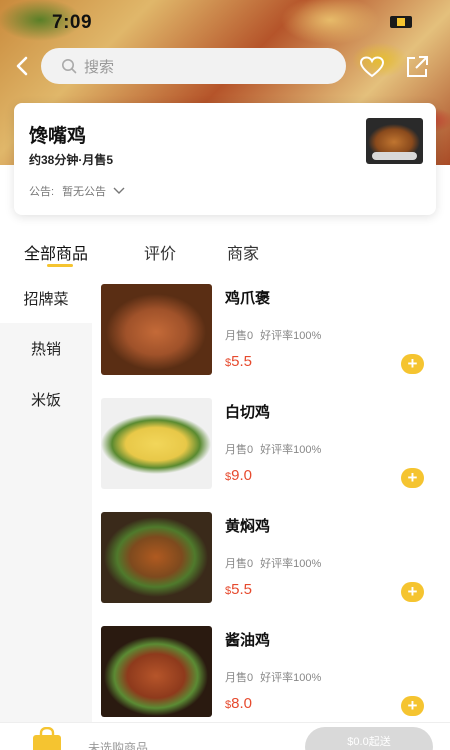 This screenshot has height=750, width=450. I want to click on favorite-heart-icon, so click(372, 67).